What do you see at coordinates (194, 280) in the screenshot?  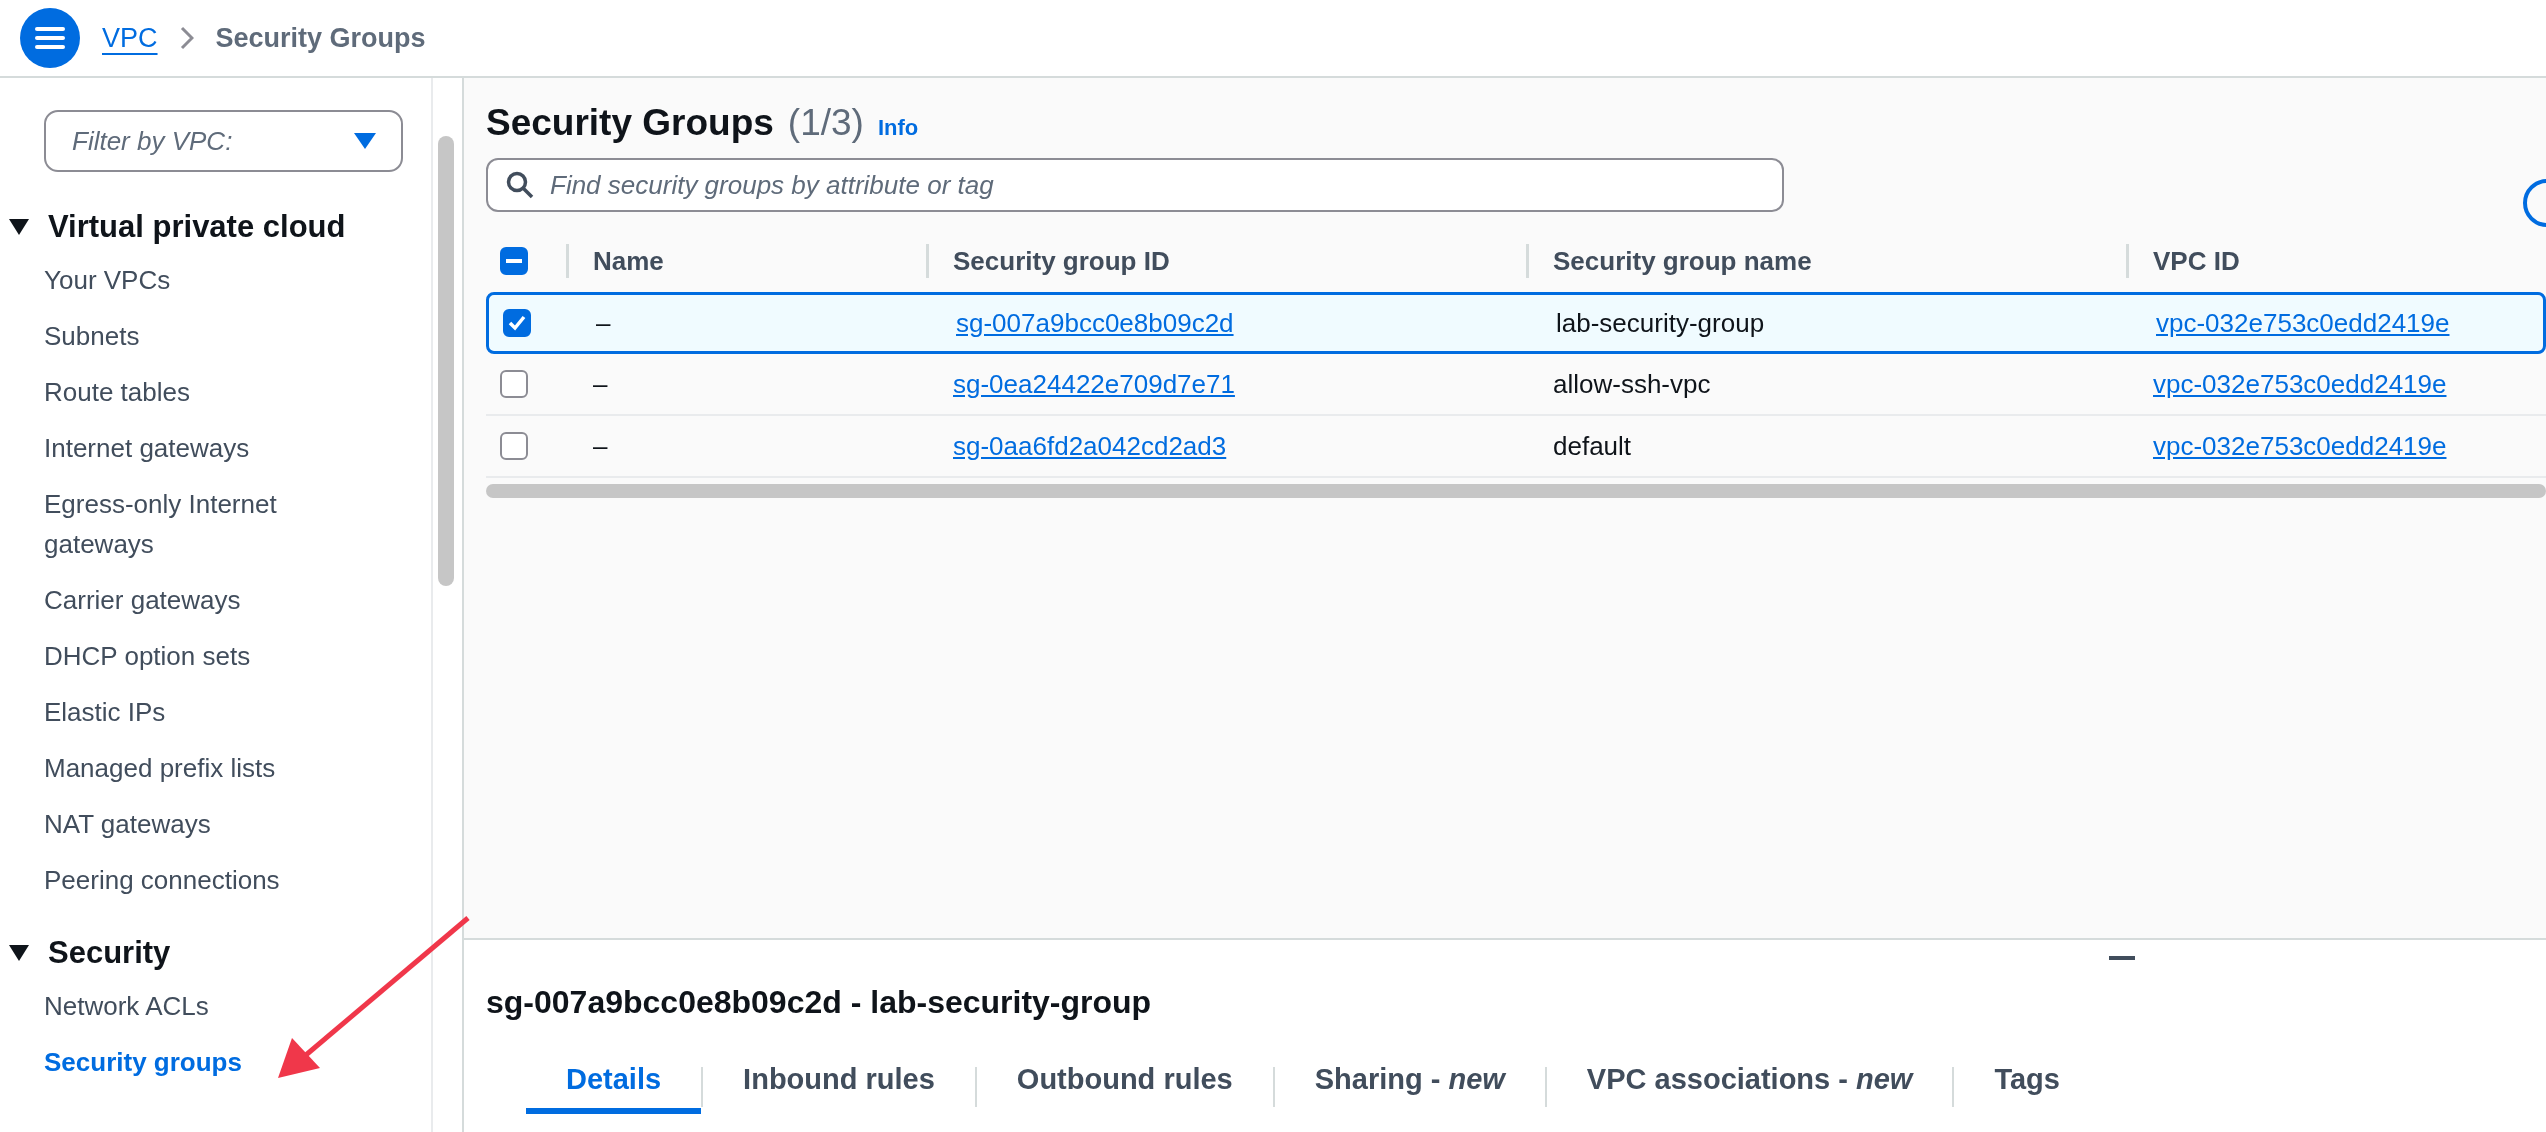 I see `nav-link: Your VPCs` at bounding box center [194, 280].